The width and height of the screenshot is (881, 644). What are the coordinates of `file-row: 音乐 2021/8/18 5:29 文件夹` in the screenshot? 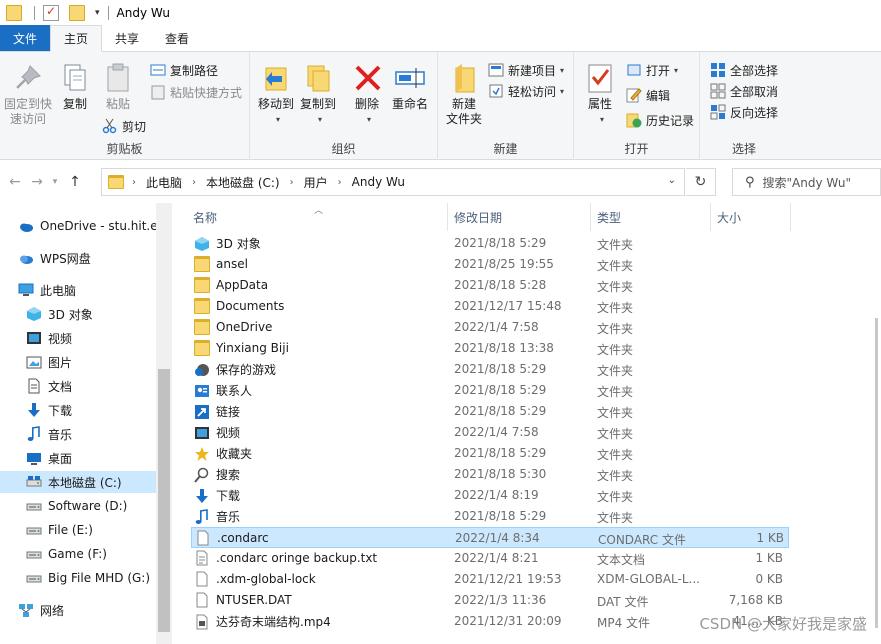 It's located at (490, 516).